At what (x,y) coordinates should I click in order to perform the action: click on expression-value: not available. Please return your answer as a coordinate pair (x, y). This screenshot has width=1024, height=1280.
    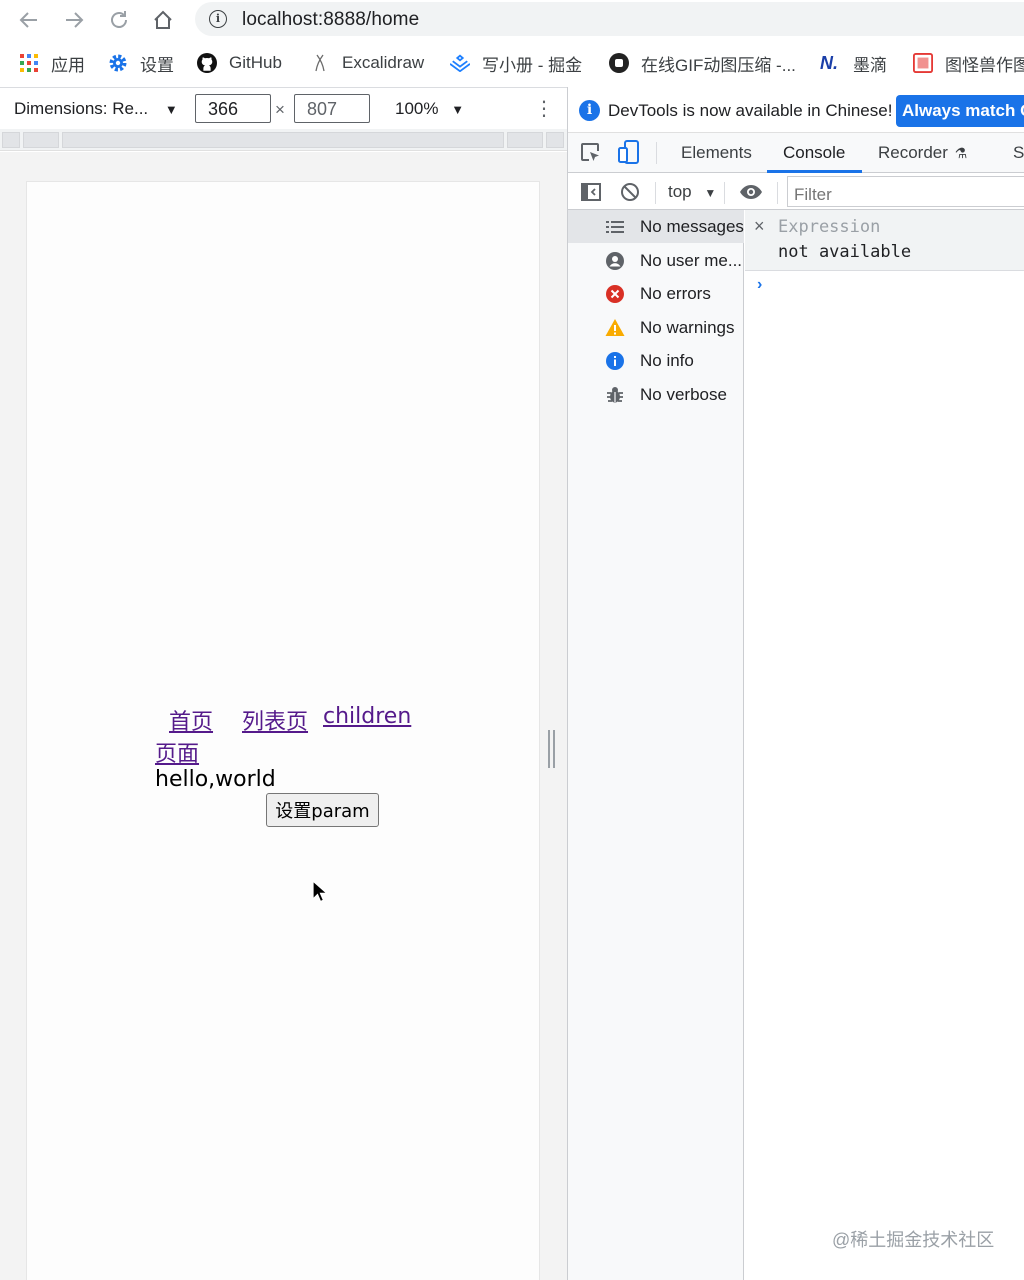
    Looking at the image, I should click on (845, 252).